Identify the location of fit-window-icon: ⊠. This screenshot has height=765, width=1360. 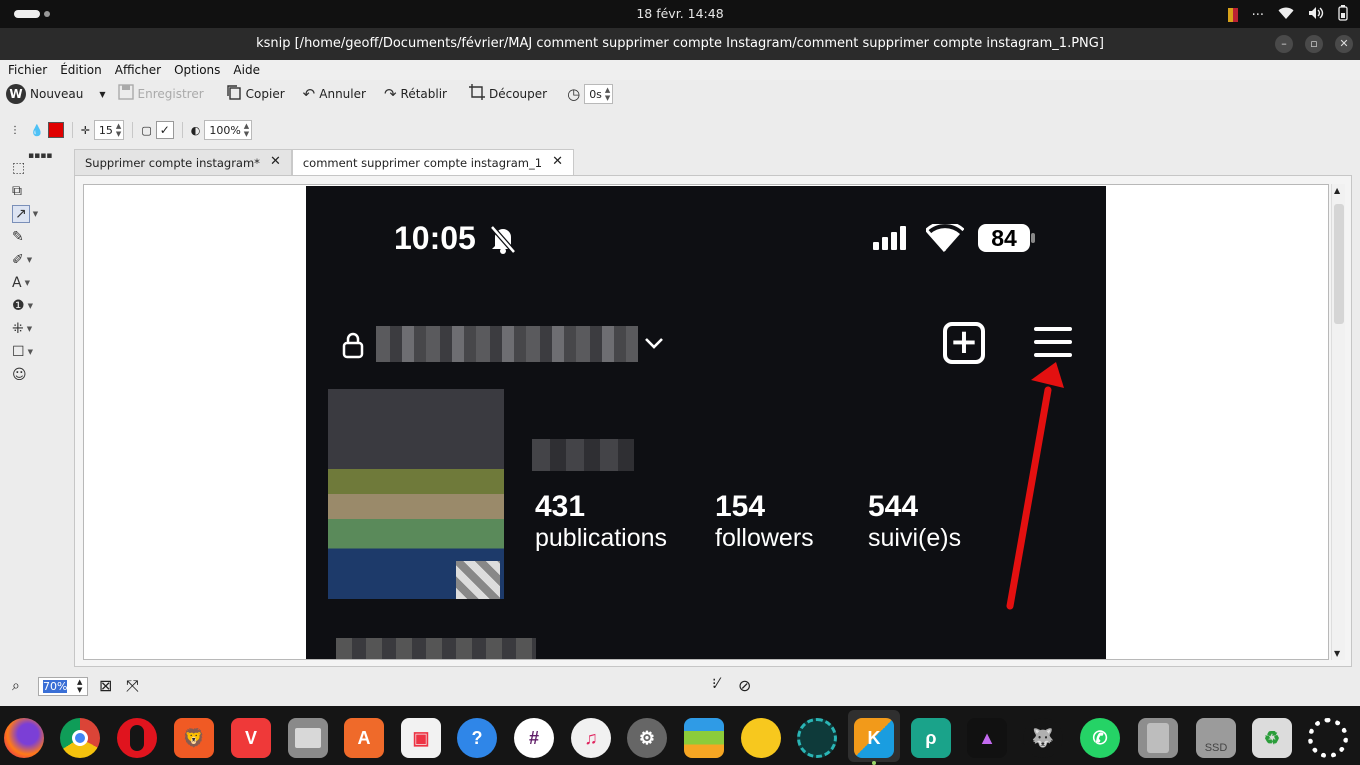
(105, 685).